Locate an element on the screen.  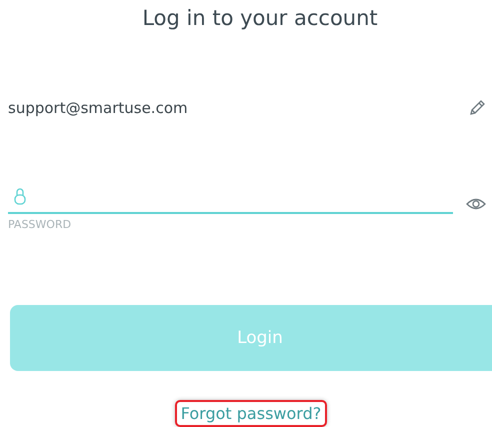
forgot-password-link: Forgot password? is located at coordinates (251, 413).